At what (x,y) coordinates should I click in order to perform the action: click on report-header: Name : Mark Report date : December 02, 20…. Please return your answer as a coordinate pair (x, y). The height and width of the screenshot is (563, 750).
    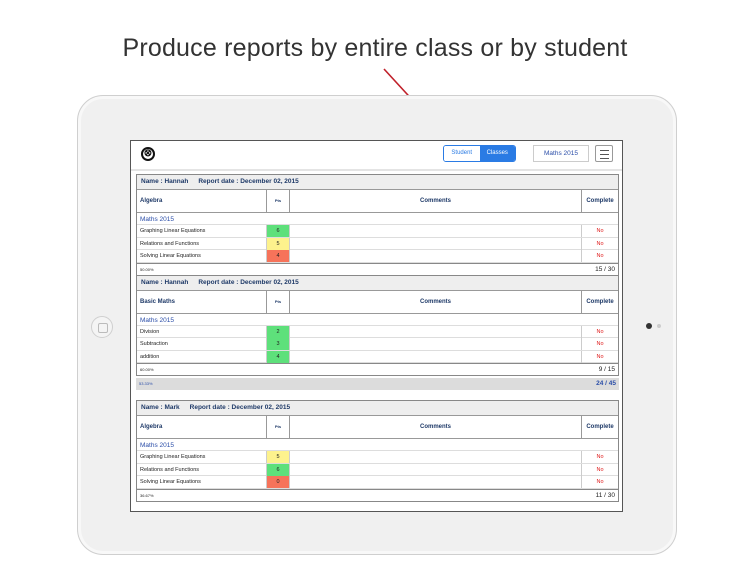
    Looking at the image, I should click on (377, 408).